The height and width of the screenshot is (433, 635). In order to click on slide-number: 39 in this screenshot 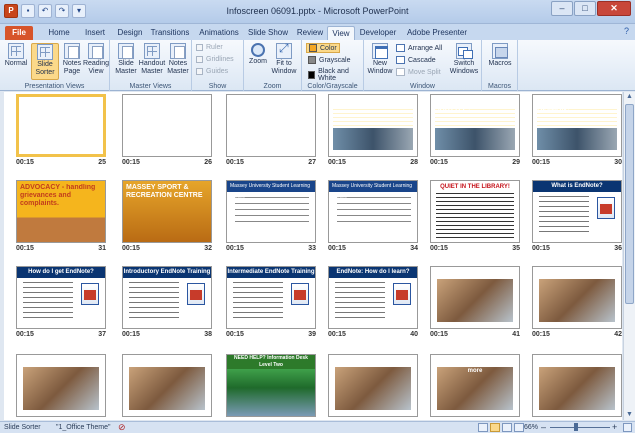, I will do `click(312, 334)`.